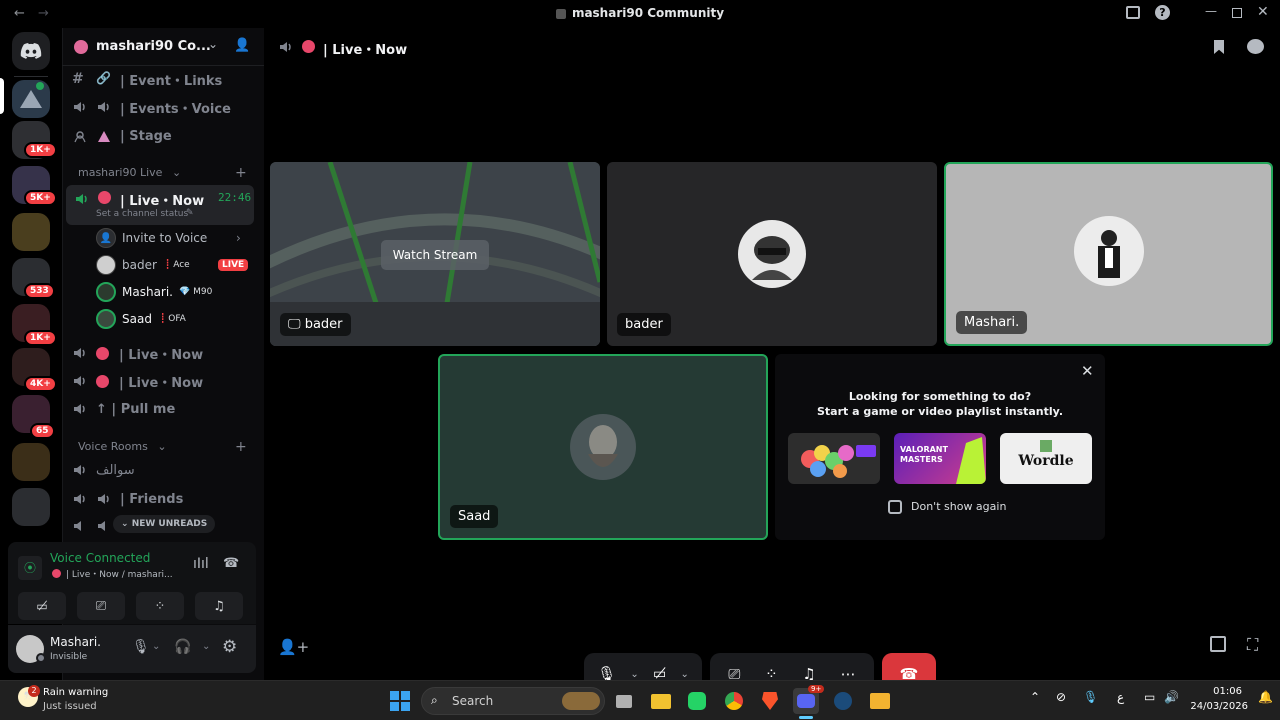  Describe the element at coordinates (640, 14) in the screenshot. I see `title-bar: ← → mashari90 Community ? — ✕` at that location.